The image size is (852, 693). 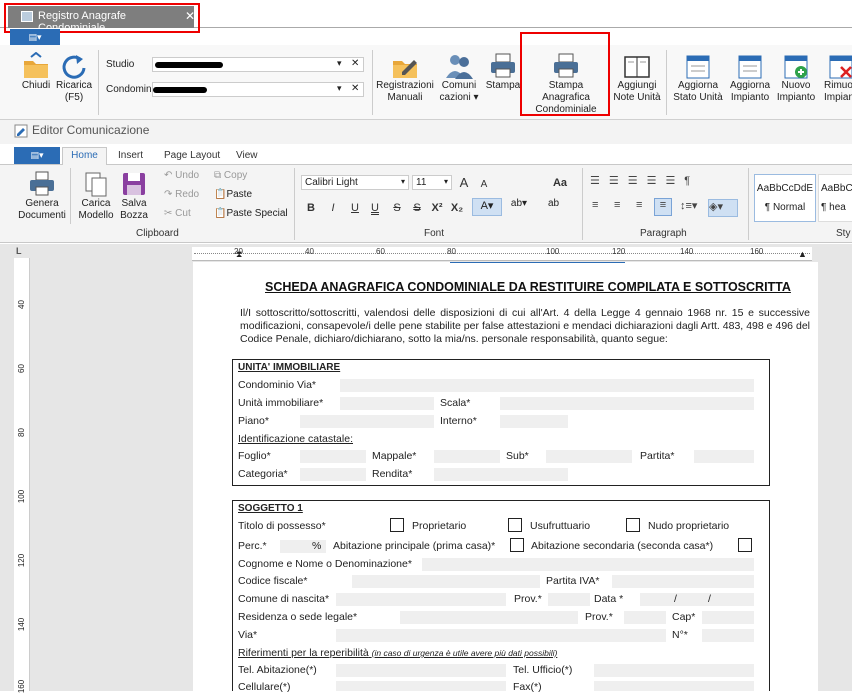 I want to click on tel-abitazione-field, so click(x=421, y=670).